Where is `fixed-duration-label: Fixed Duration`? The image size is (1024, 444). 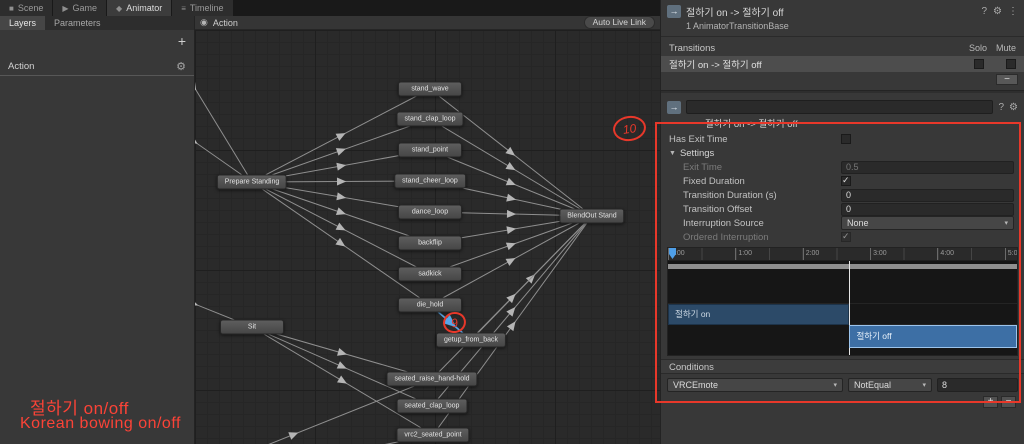 fixed-duration-label: Fixed Duration is located at coordinates (714, 181).